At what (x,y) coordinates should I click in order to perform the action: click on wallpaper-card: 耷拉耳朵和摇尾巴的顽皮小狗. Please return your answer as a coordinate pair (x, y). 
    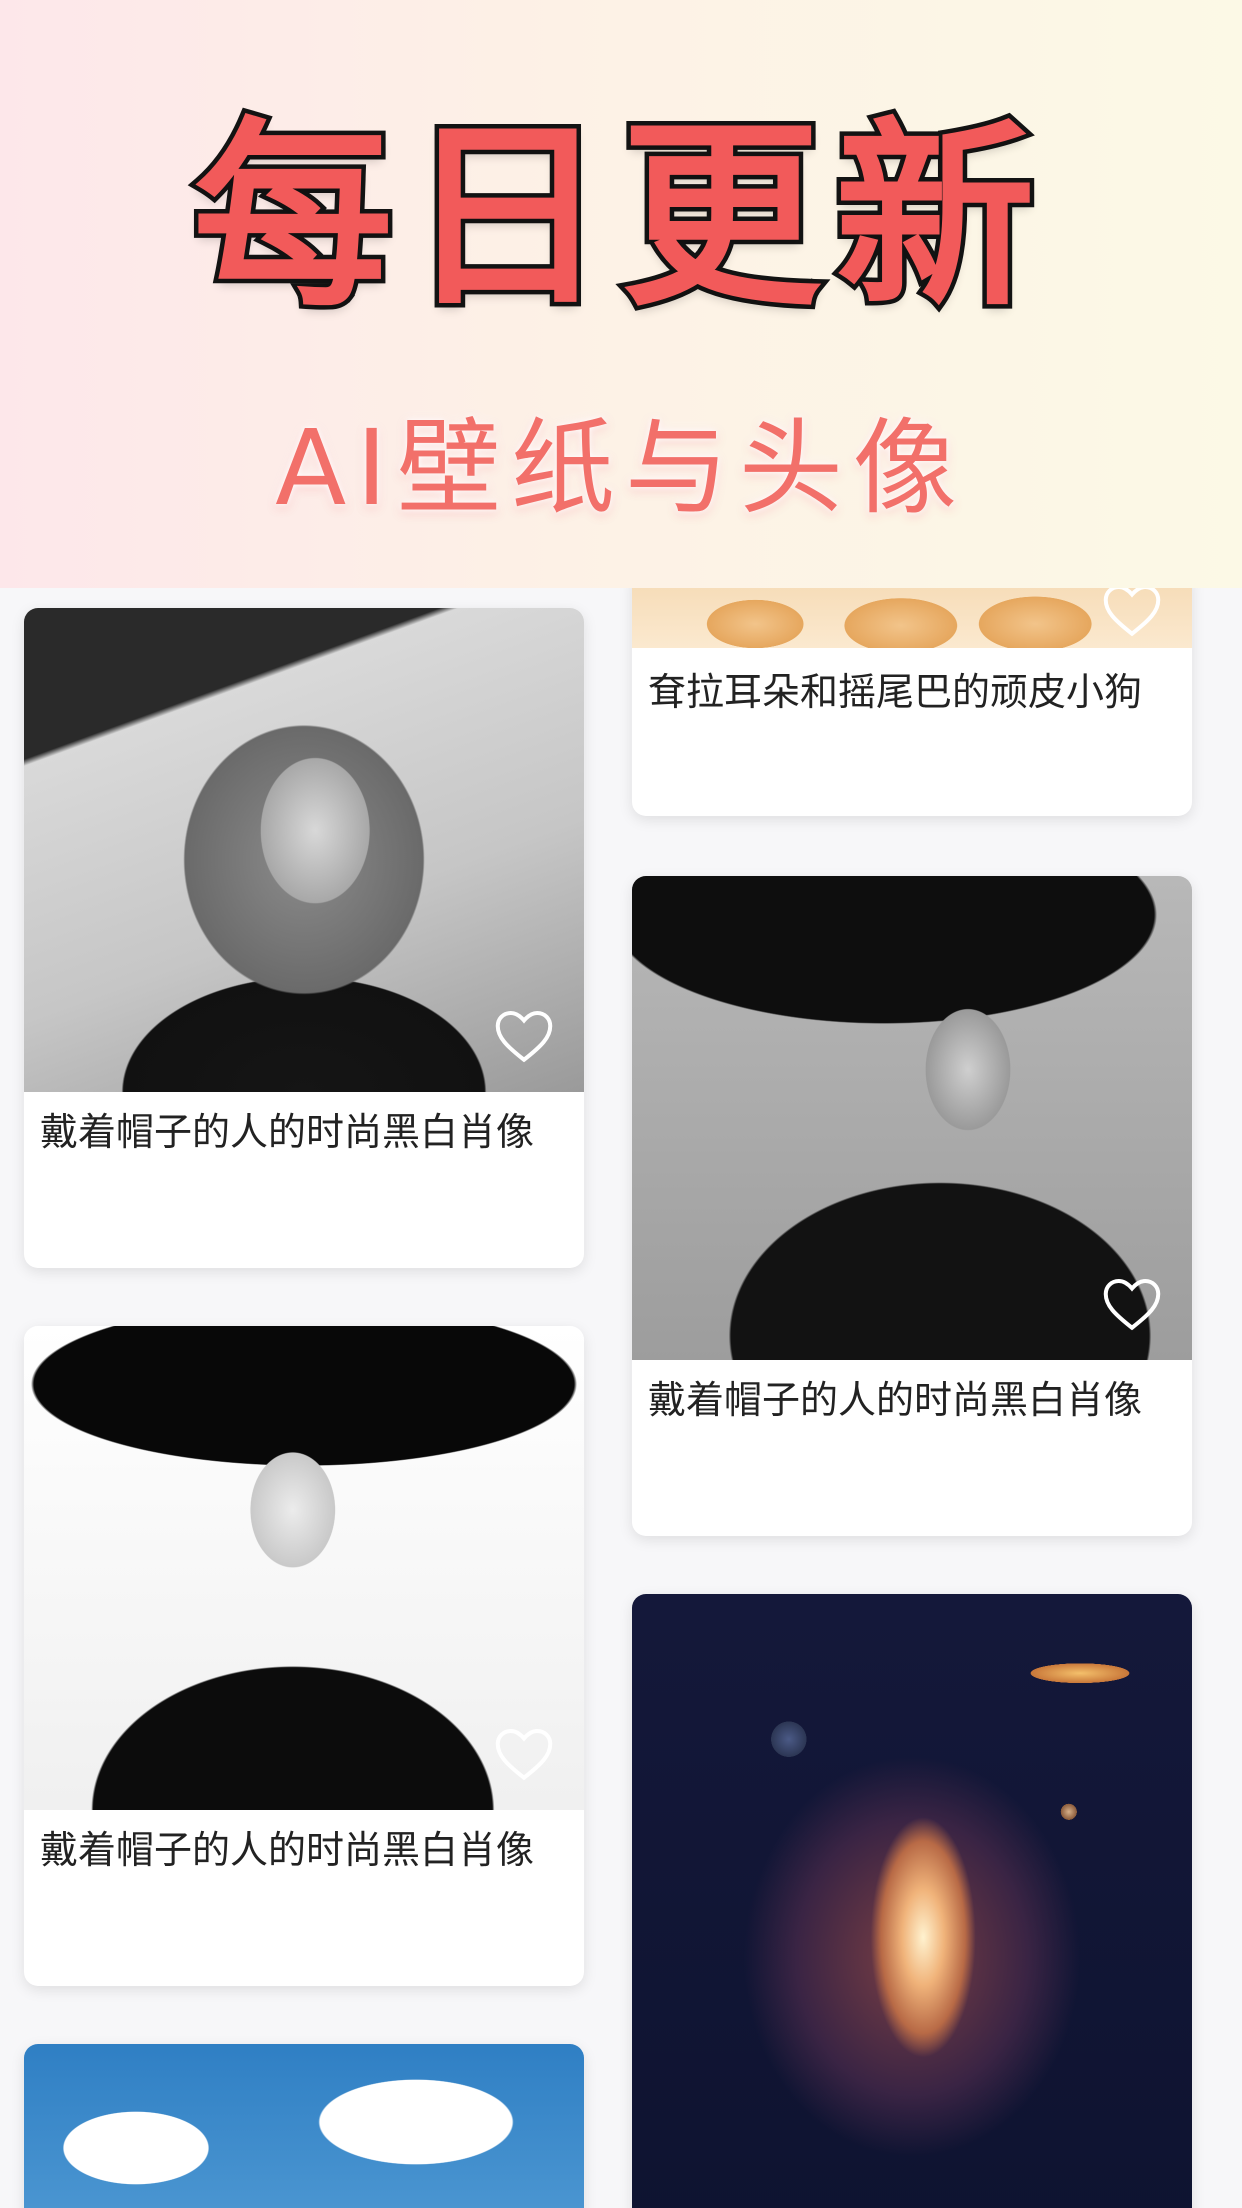
    Looking at the image, I should click on (912, 702).